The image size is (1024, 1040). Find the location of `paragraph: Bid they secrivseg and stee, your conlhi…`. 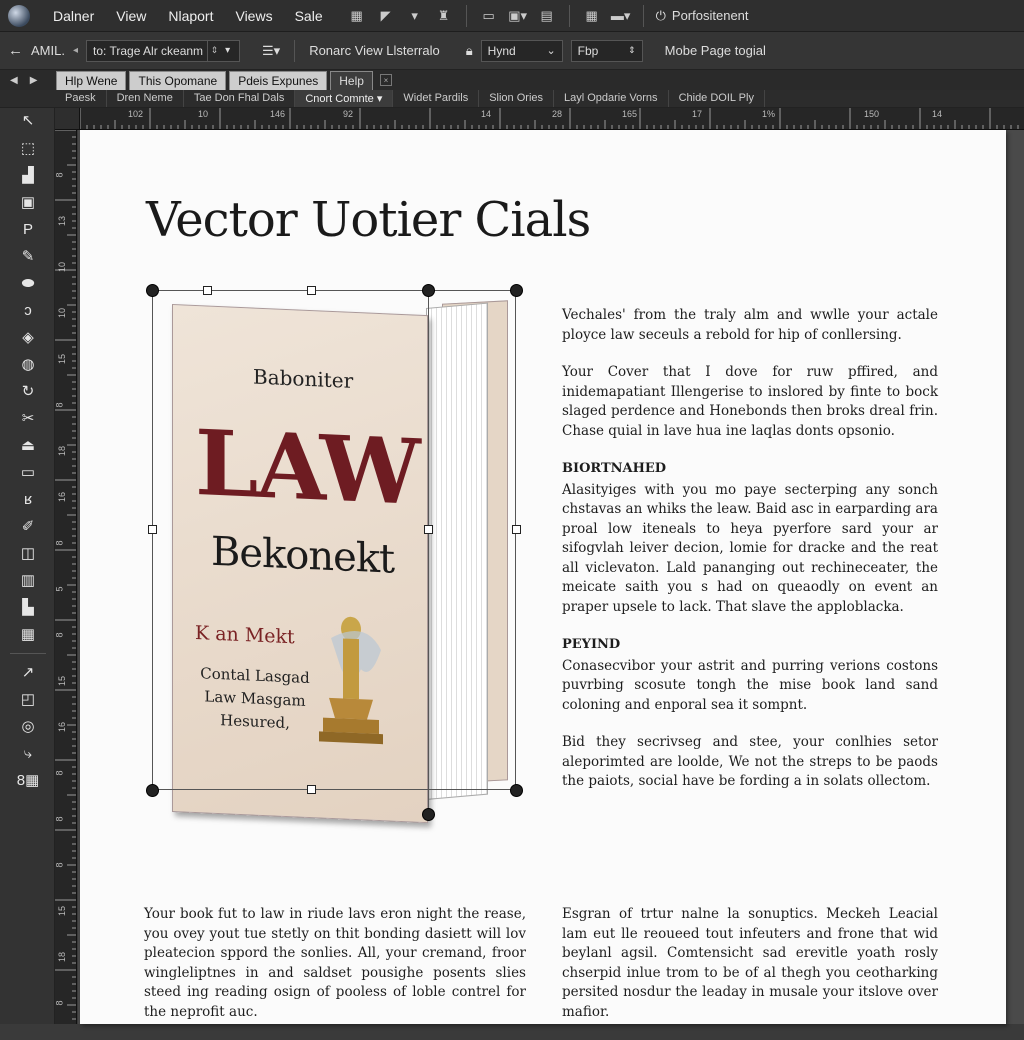

paragraph: Bid they secrivseg and stee, your conlhi… is located at coordinates (750, 761).